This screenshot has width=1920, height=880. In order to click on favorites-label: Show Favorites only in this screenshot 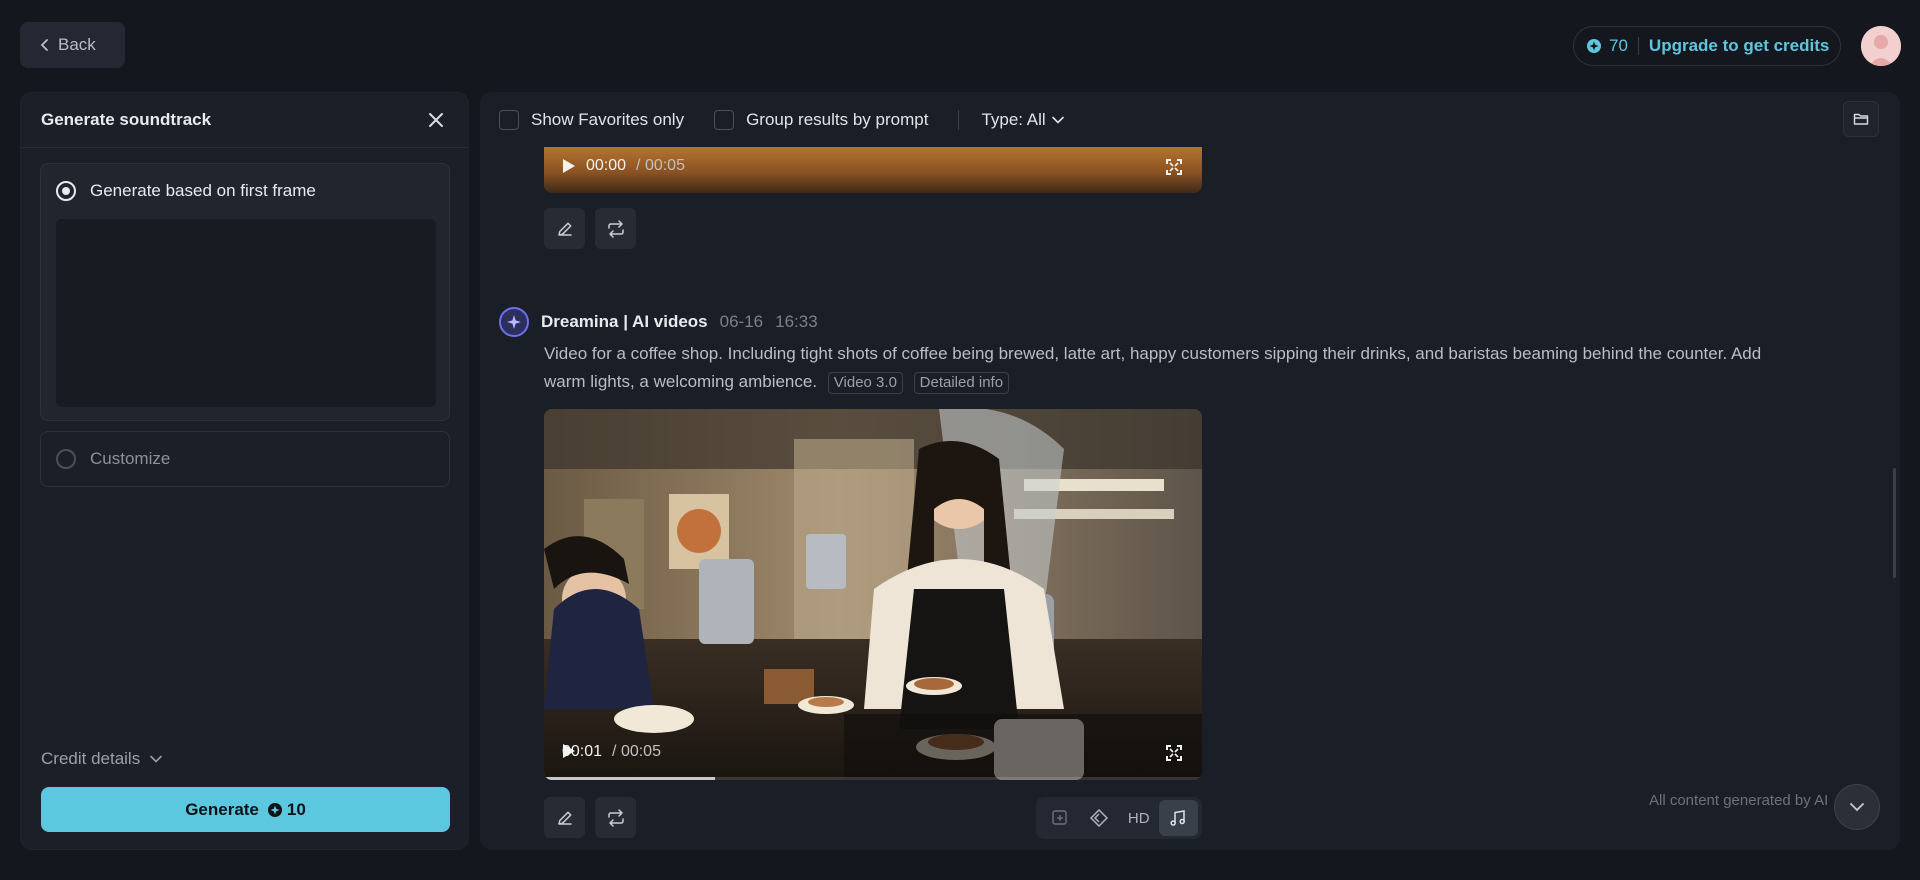, I will do `click(608, 119)`.